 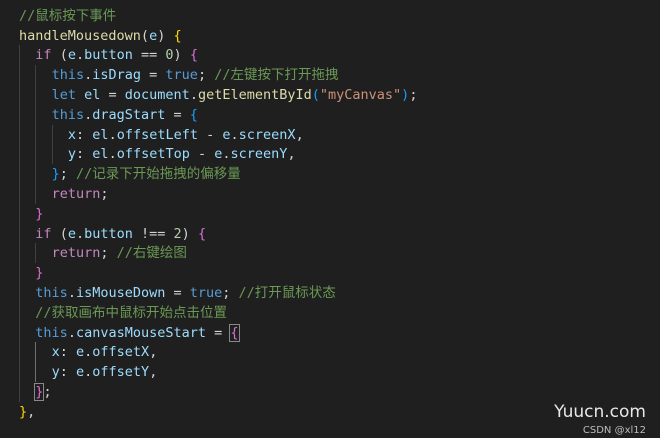 What do you see at coordinates (276, 75) in the screenshot?
I see `code-token: //左键按下打开拖拽` at bounding box center [276, 75].